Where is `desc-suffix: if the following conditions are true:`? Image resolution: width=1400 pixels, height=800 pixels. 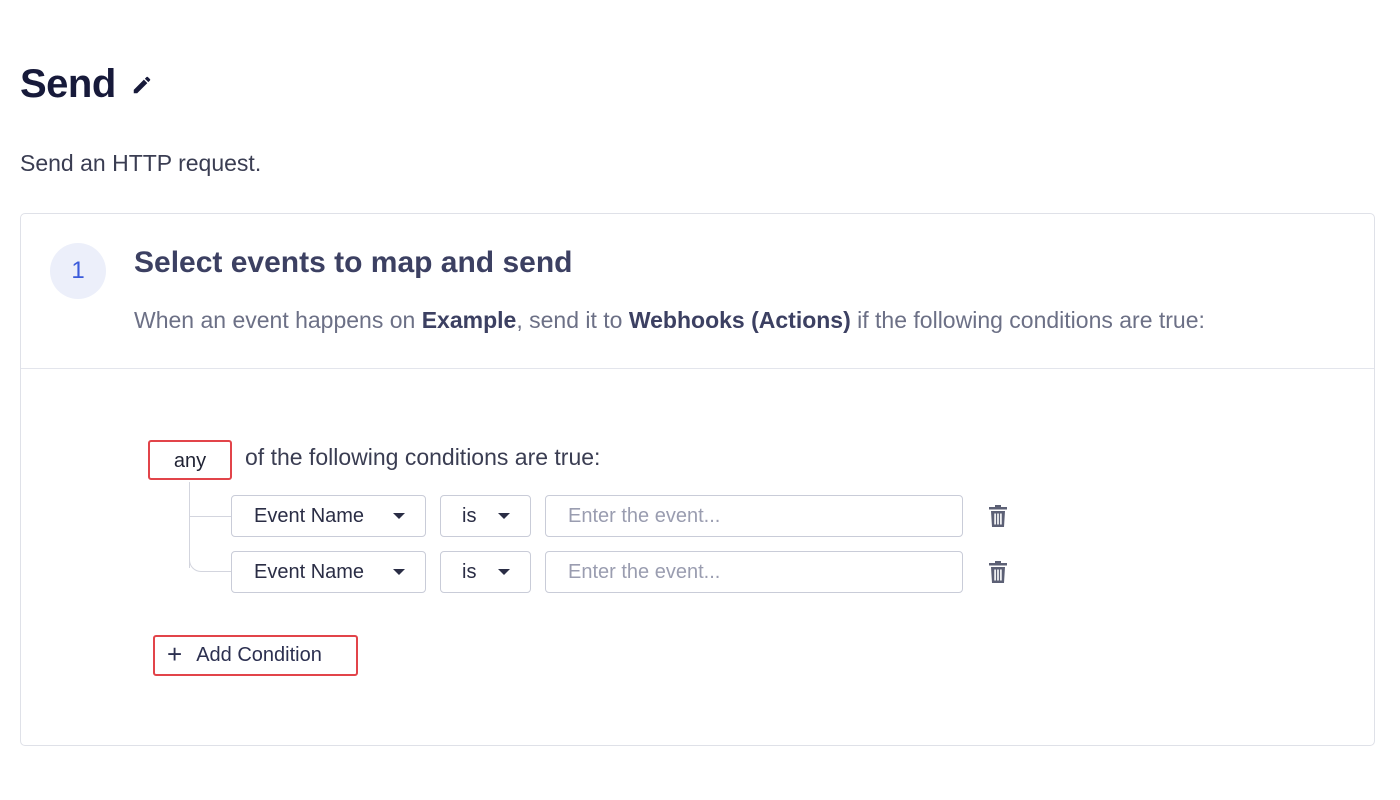
desc-suffix: if the following conditions are true: is located at coordinates (1027, 320).